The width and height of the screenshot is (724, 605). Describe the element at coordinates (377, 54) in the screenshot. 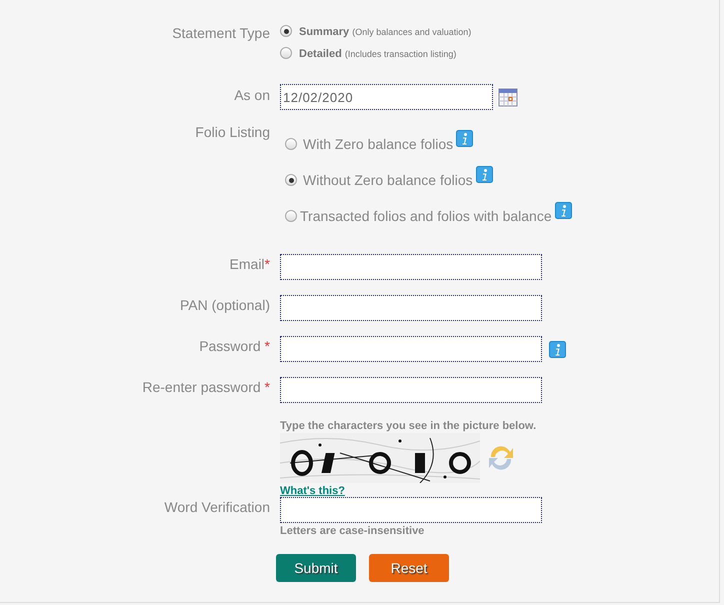

I see `radio-label: Detailed (Includes transaction listing)` at that location.